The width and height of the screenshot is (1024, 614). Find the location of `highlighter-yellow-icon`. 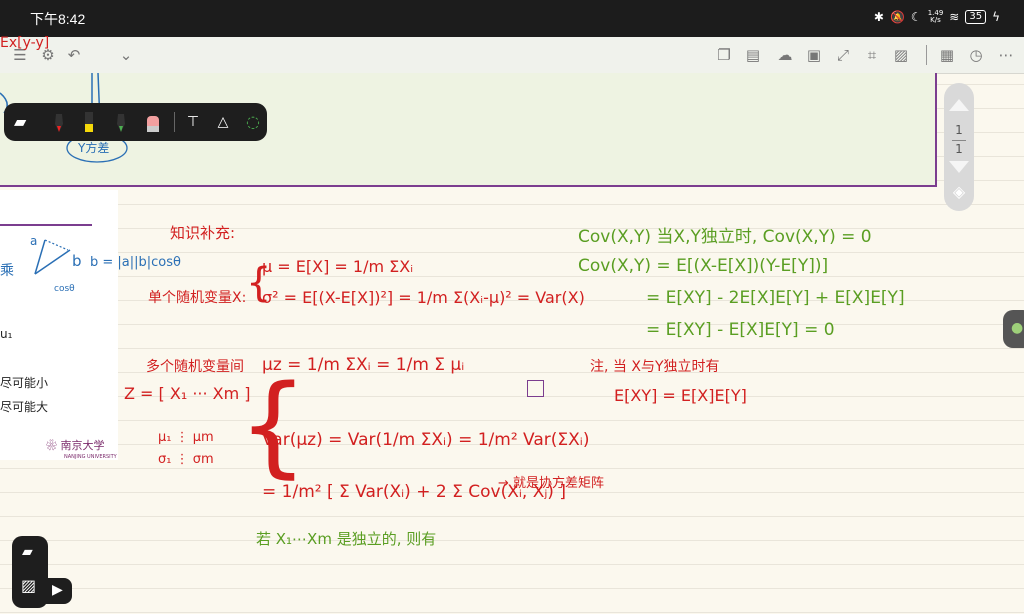

highlighter-yellow-icon is located at coordinates (89, 122).